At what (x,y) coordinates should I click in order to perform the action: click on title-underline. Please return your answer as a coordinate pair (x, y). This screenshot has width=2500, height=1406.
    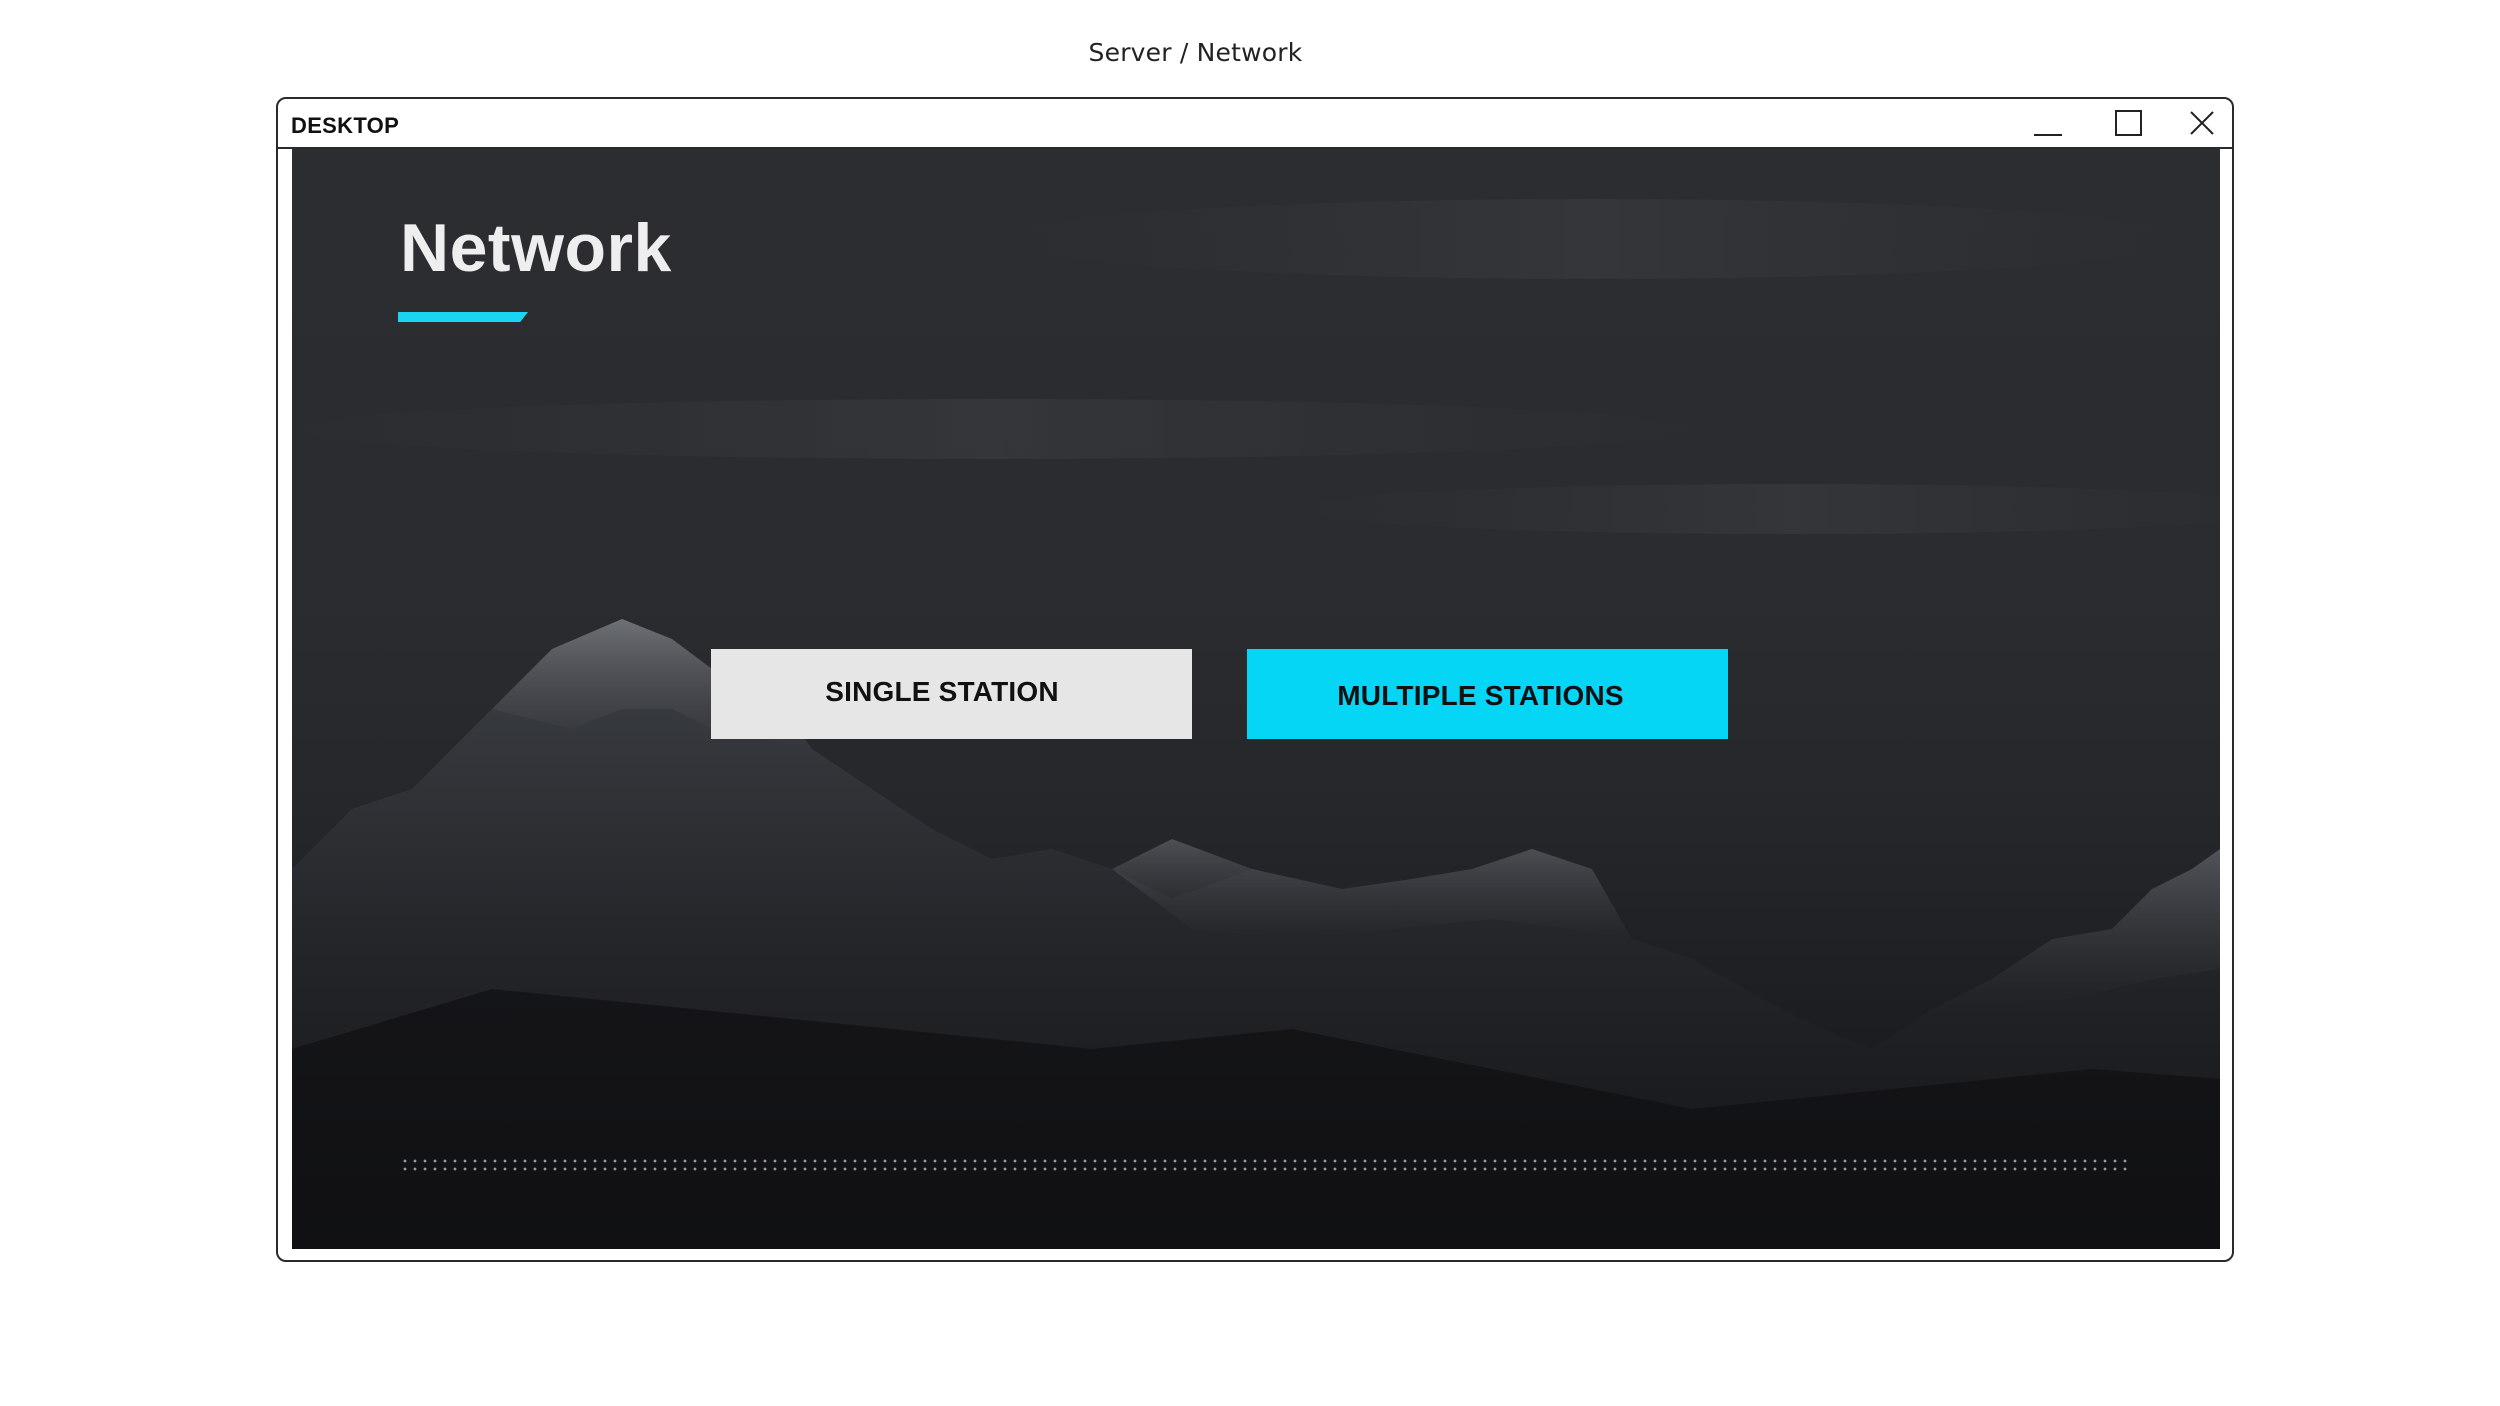
    Looking at the image, I should click on (463, 317).